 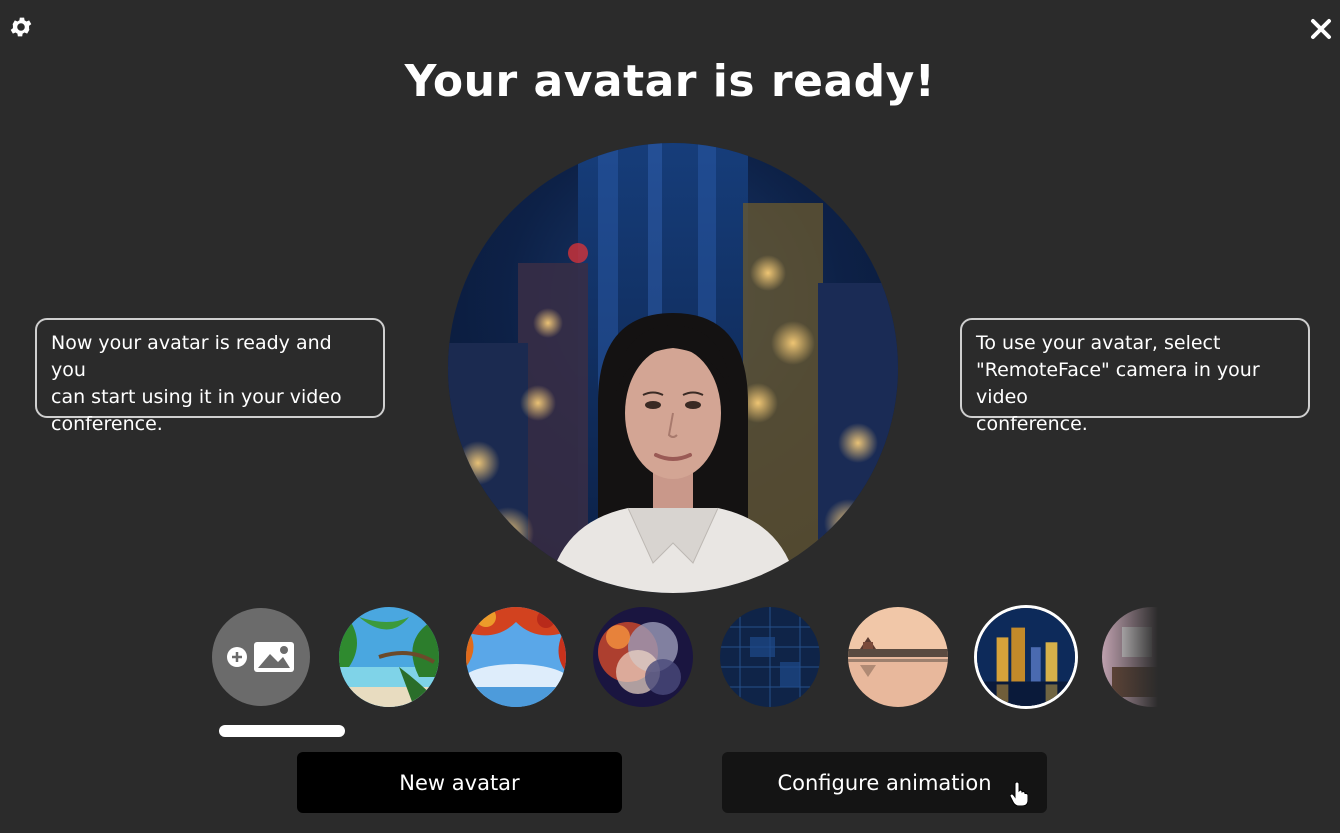 What do you see at coordinates (459, 782) in the screenshot?
I see `new-avatar-button: New avatar` at bounding box center [459, 782].